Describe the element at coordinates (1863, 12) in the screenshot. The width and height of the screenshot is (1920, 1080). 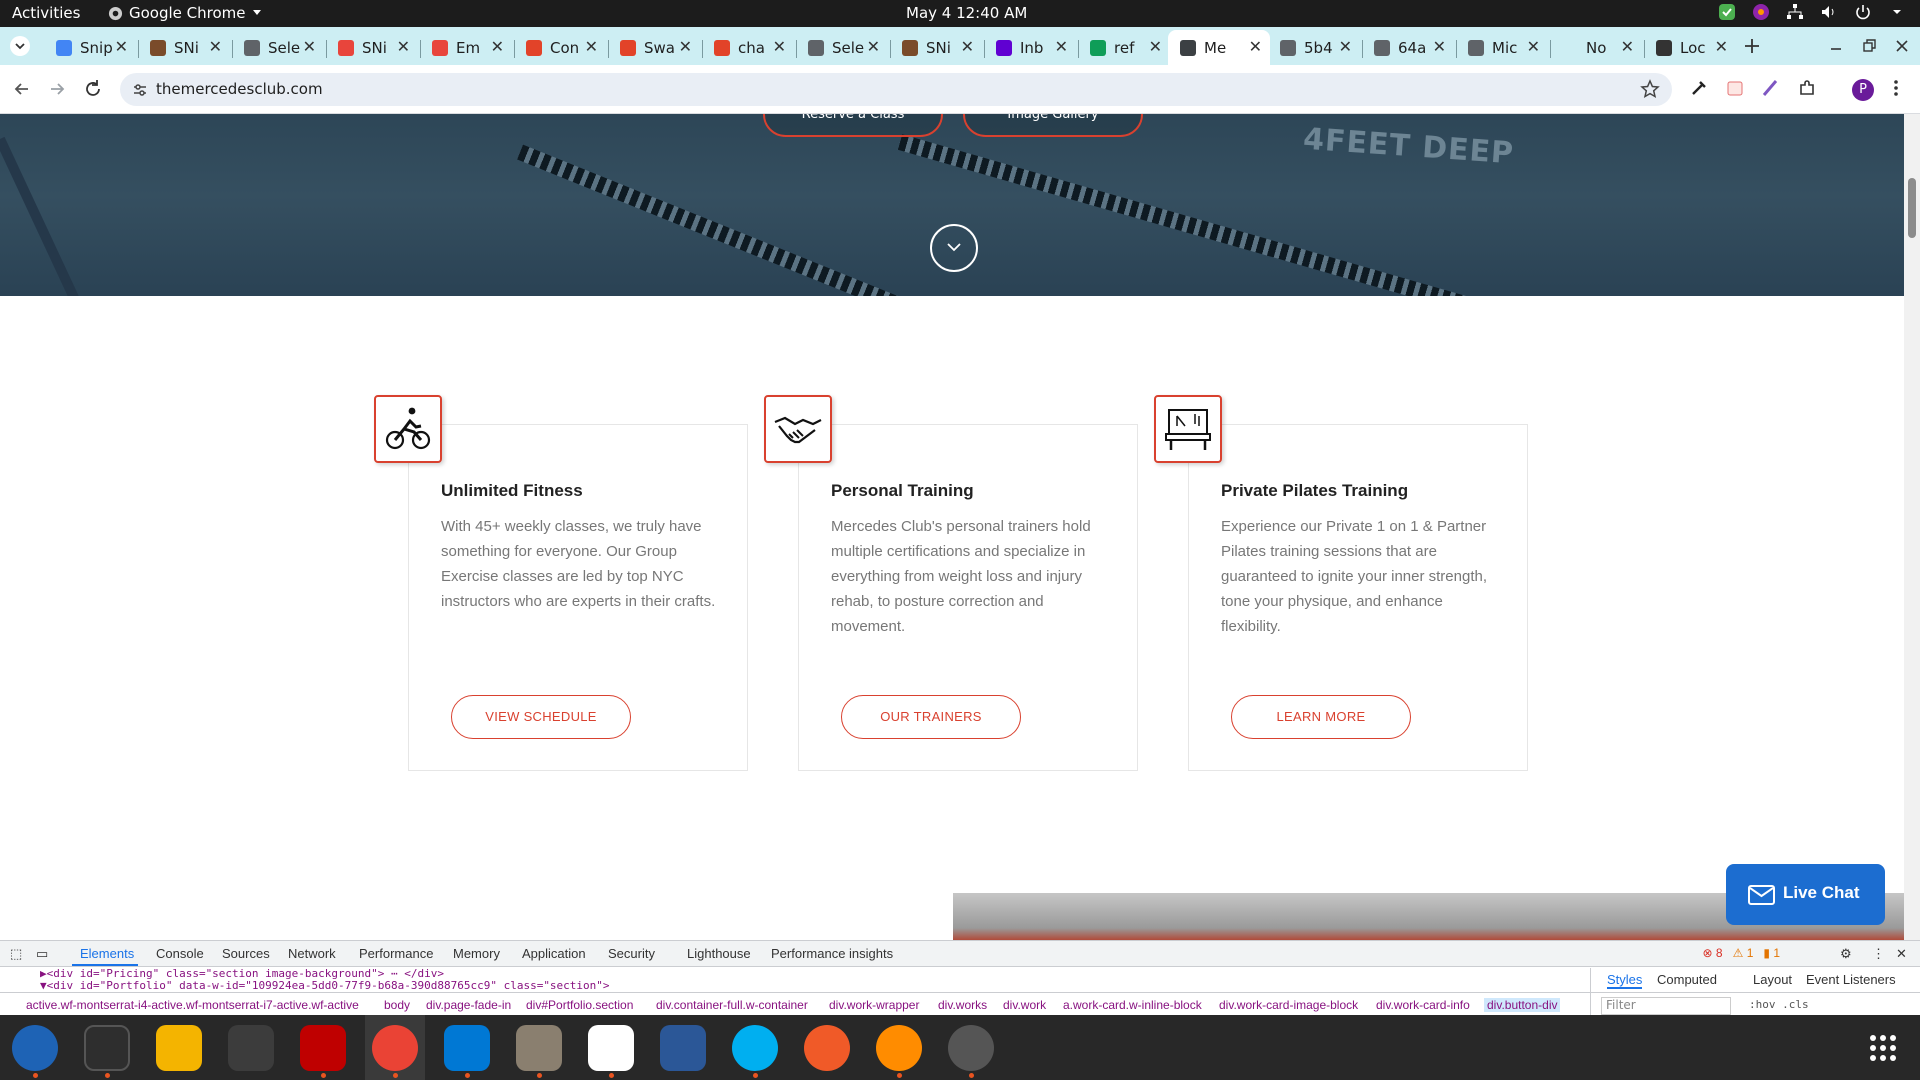
I see `power-icon` at that location.